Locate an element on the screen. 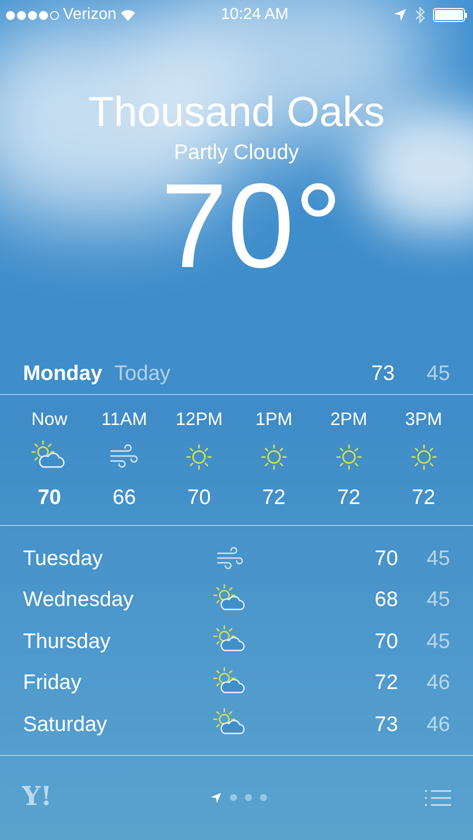 The width and height of the screenshot is (473, 840). high-temperature: 72 is located at coordinates (386, 683).